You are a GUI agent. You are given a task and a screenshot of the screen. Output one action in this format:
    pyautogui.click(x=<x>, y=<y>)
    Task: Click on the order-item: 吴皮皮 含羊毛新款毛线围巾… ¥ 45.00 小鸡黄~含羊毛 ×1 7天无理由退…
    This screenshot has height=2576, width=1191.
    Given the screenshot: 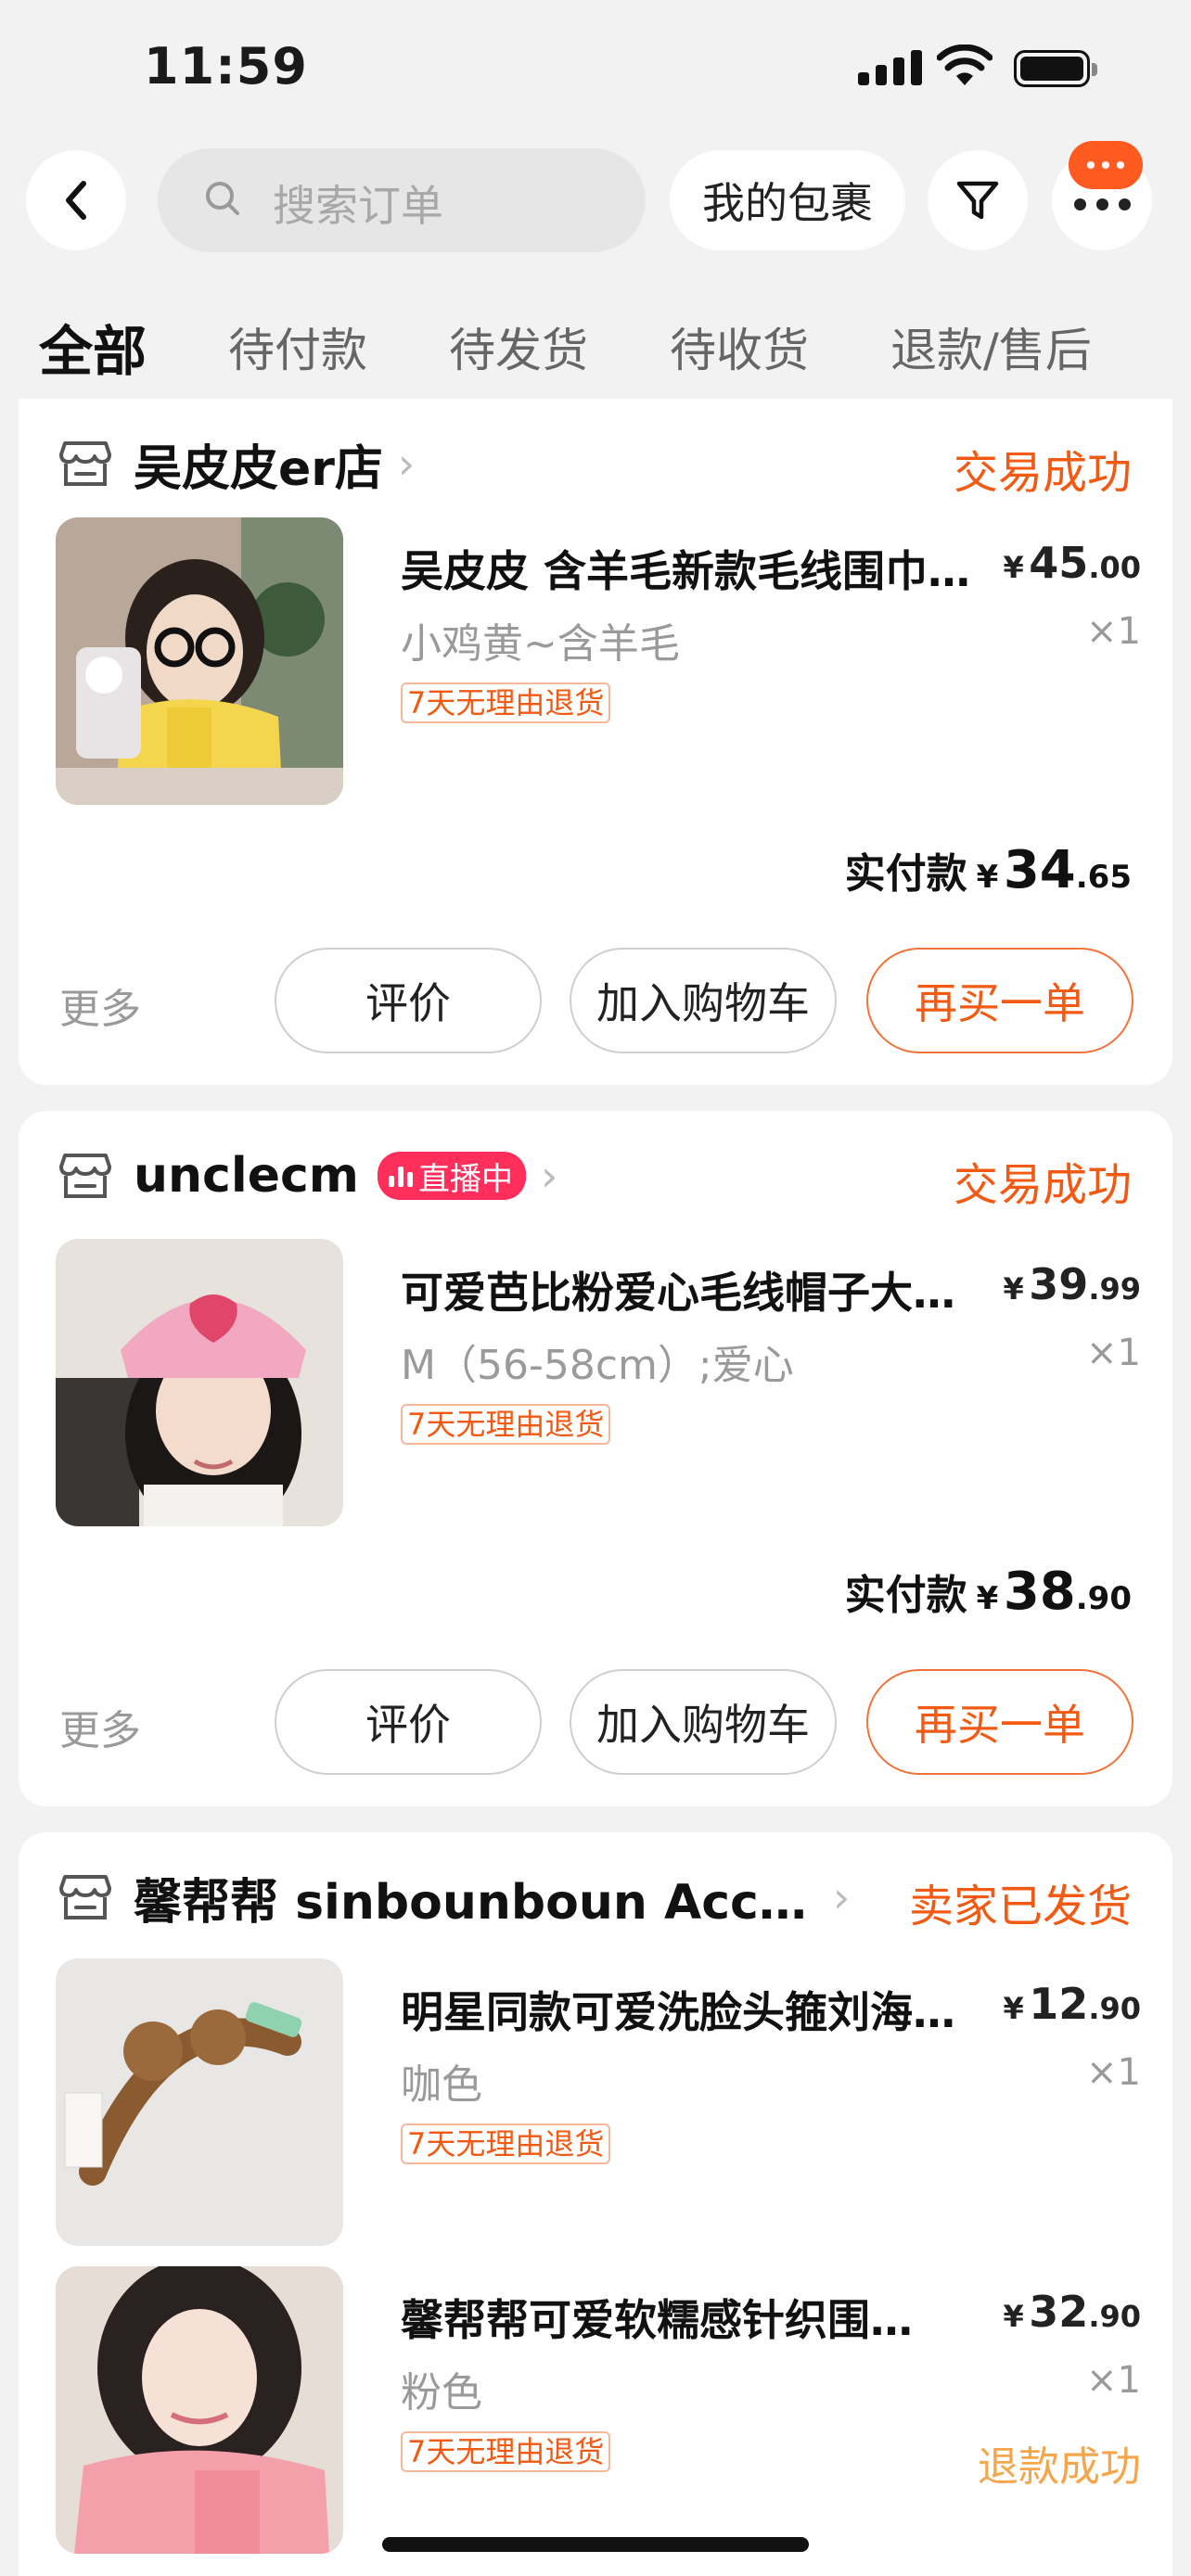 What is the action you would take?
    pyautogui.click(x=598, y=661)
    